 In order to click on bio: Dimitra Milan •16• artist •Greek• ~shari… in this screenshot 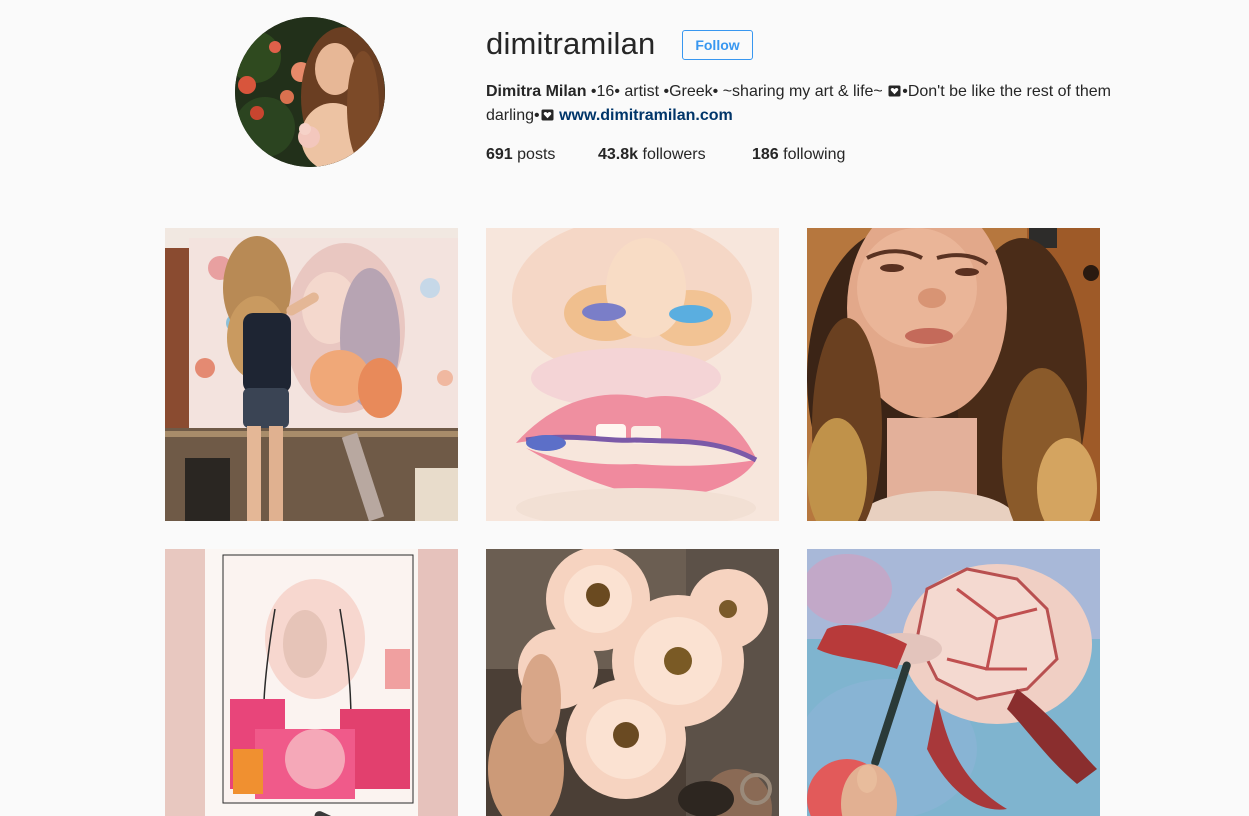, I will do `click(806, 104)`.